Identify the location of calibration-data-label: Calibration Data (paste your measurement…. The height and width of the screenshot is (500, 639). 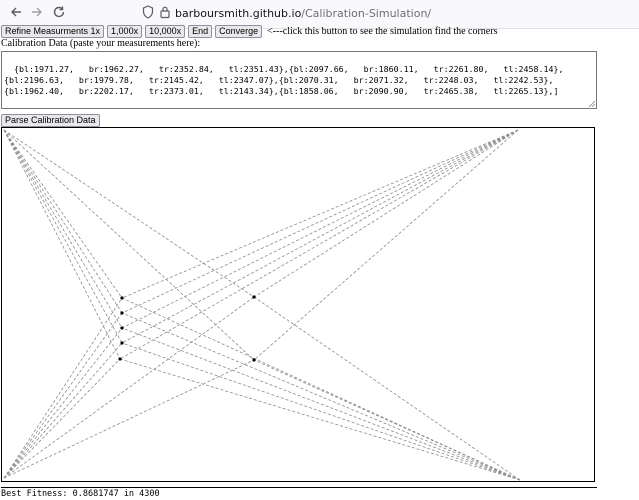
(101, 43).